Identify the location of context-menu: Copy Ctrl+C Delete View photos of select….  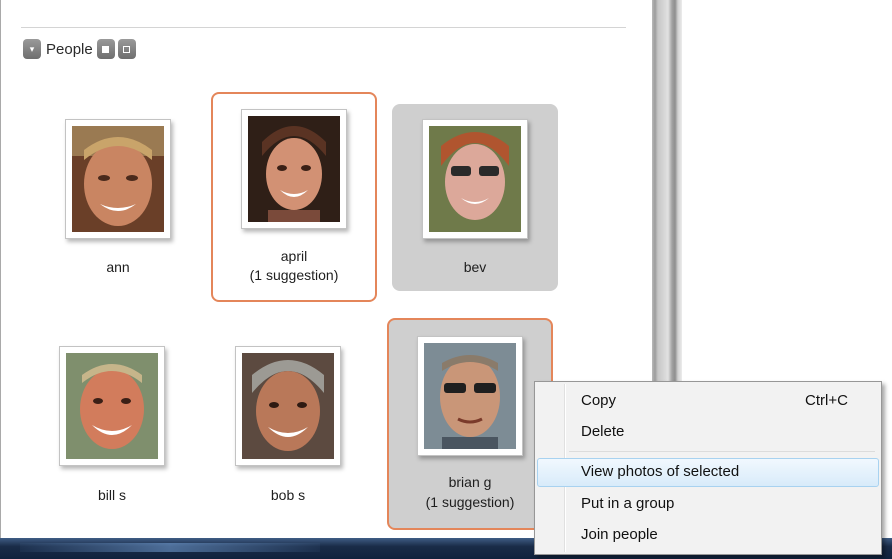
(708, 468).